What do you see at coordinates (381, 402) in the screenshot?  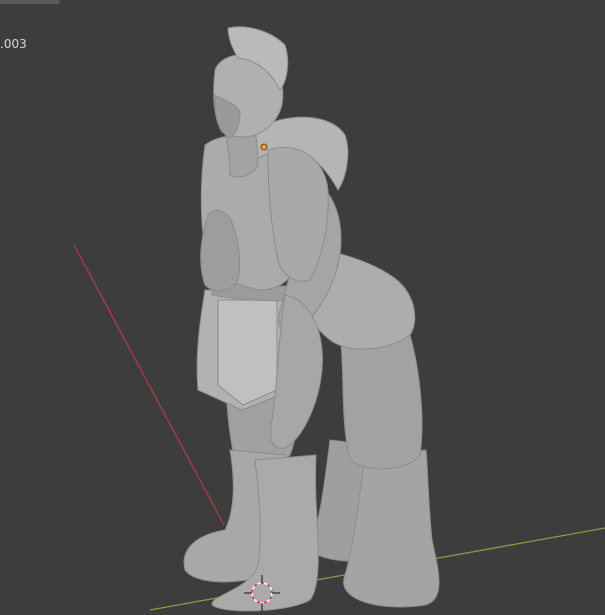 I see `back-thigh` at bounding box center [381, 402].